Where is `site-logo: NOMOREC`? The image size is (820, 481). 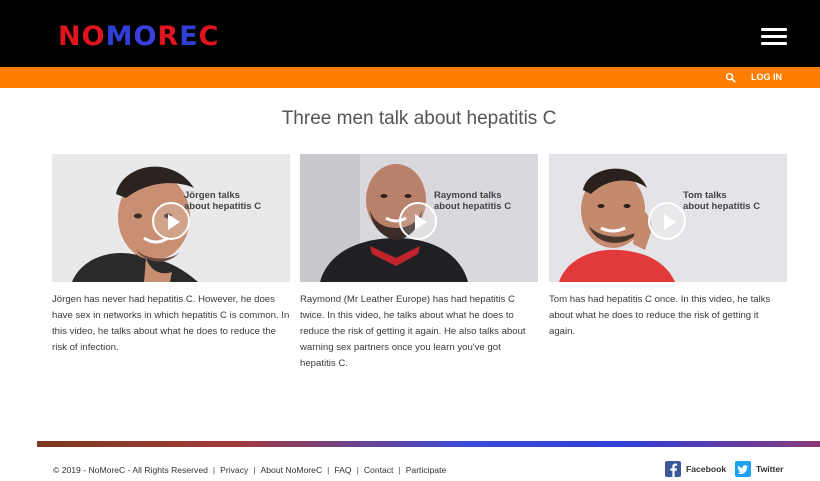 site-logo: NOMOREC is located at coordinates (138, 37).